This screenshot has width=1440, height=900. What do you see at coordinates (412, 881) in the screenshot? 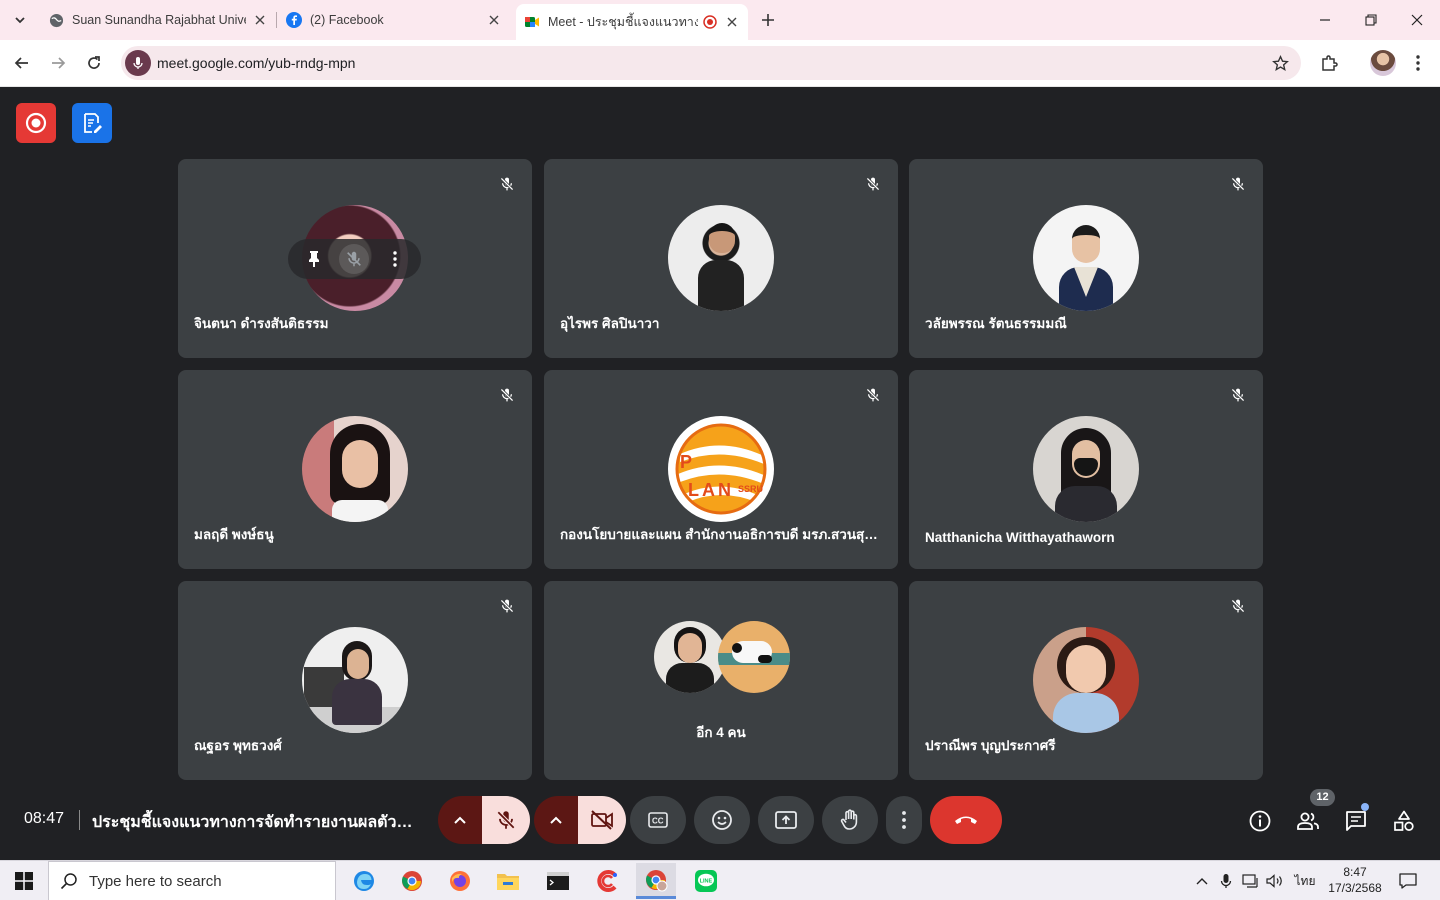
I see `chrome-icon` at bounding box center [412, 881].